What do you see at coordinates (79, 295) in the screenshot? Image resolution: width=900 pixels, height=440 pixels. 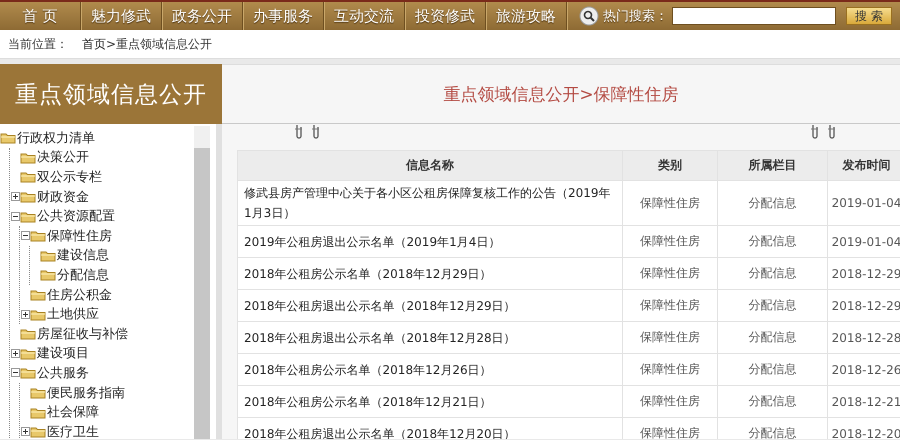 I see `tree-item: 住房公积金` at bounding box center [79, 295].